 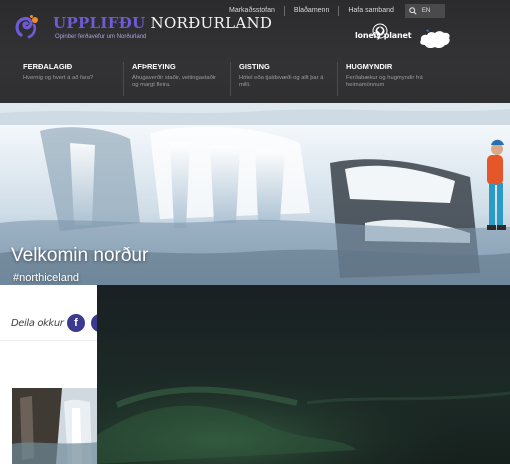 What do you see at coordinates (254, 66) in the screenshot?
I see `nav-title: GISTING` at bounding box center [254, 66].